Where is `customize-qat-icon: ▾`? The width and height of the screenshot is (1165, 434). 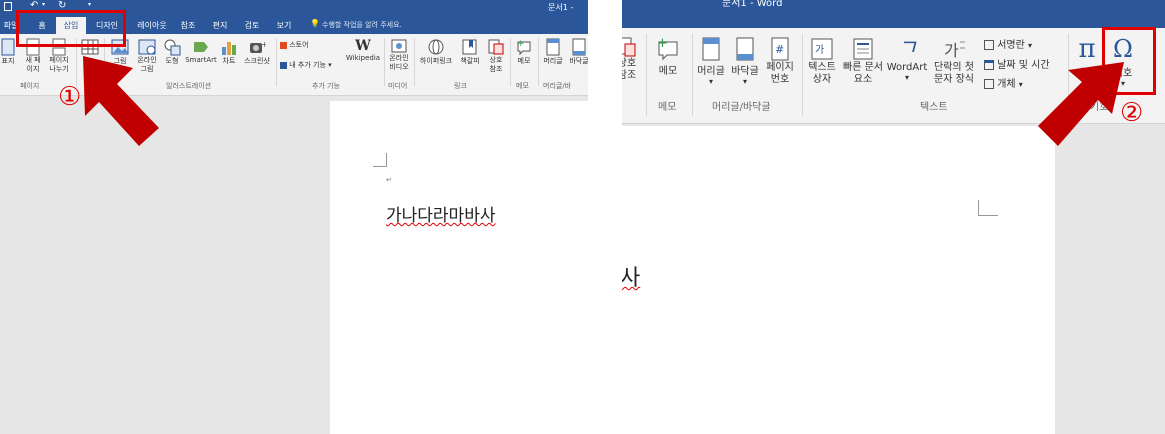
customize-qat-icon: ▾ is located at coordinates (89, 4).